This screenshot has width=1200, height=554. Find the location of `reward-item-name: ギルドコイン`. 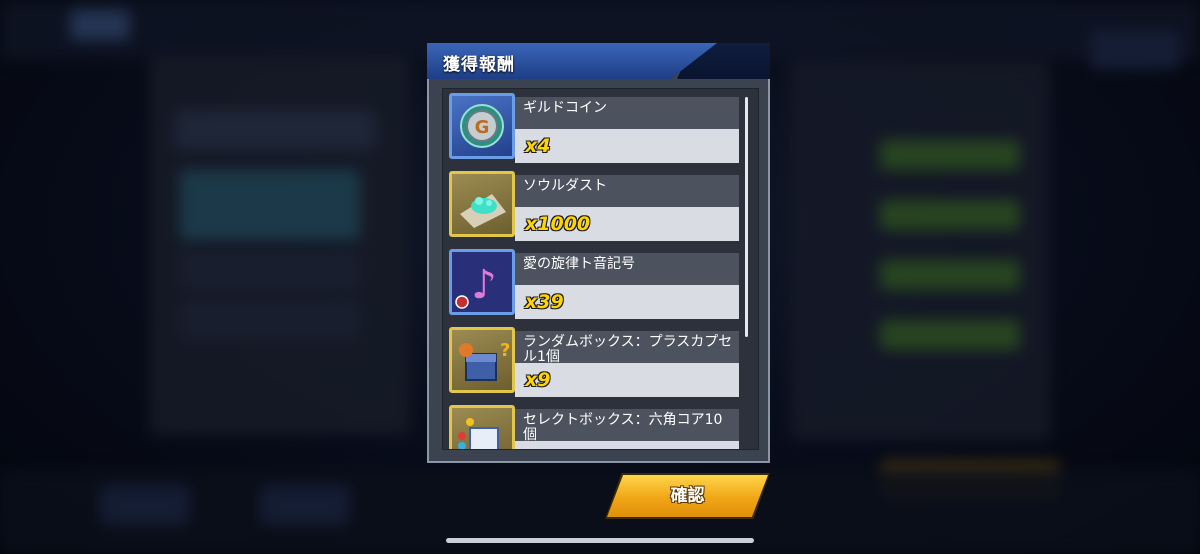

reward-item-name: ギルドコイン is located at coordinates (565, 108).